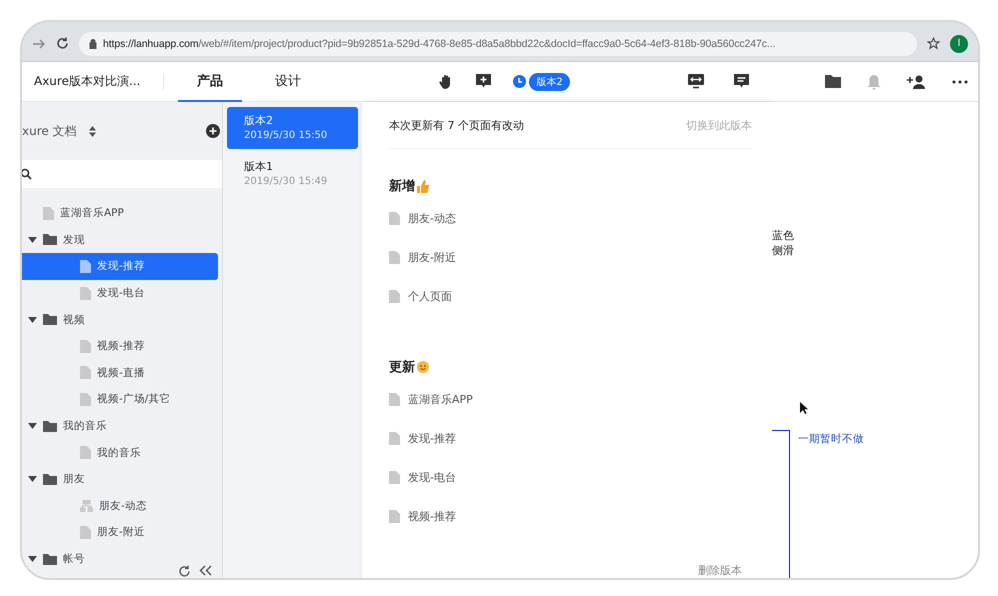 The height and width of the screenshot is (596, 998). I want to click on tree-item: 朋友-附近, so click(120, 532).